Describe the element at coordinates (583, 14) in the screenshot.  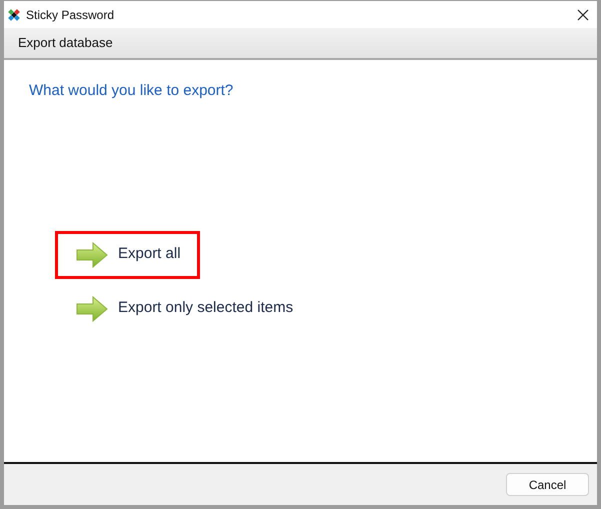
I see `close-icon` at that location.